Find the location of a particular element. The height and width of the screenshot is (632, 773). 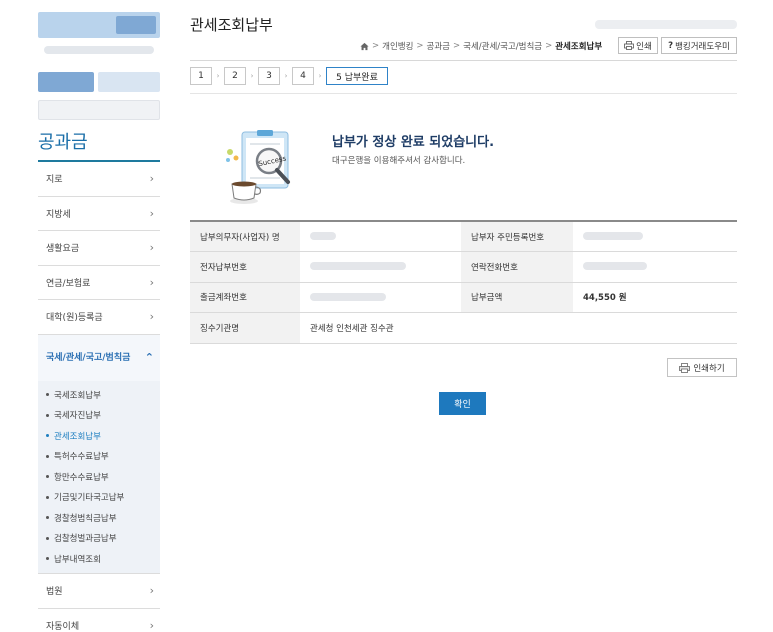

search-box is located at coordinates (99, 110).